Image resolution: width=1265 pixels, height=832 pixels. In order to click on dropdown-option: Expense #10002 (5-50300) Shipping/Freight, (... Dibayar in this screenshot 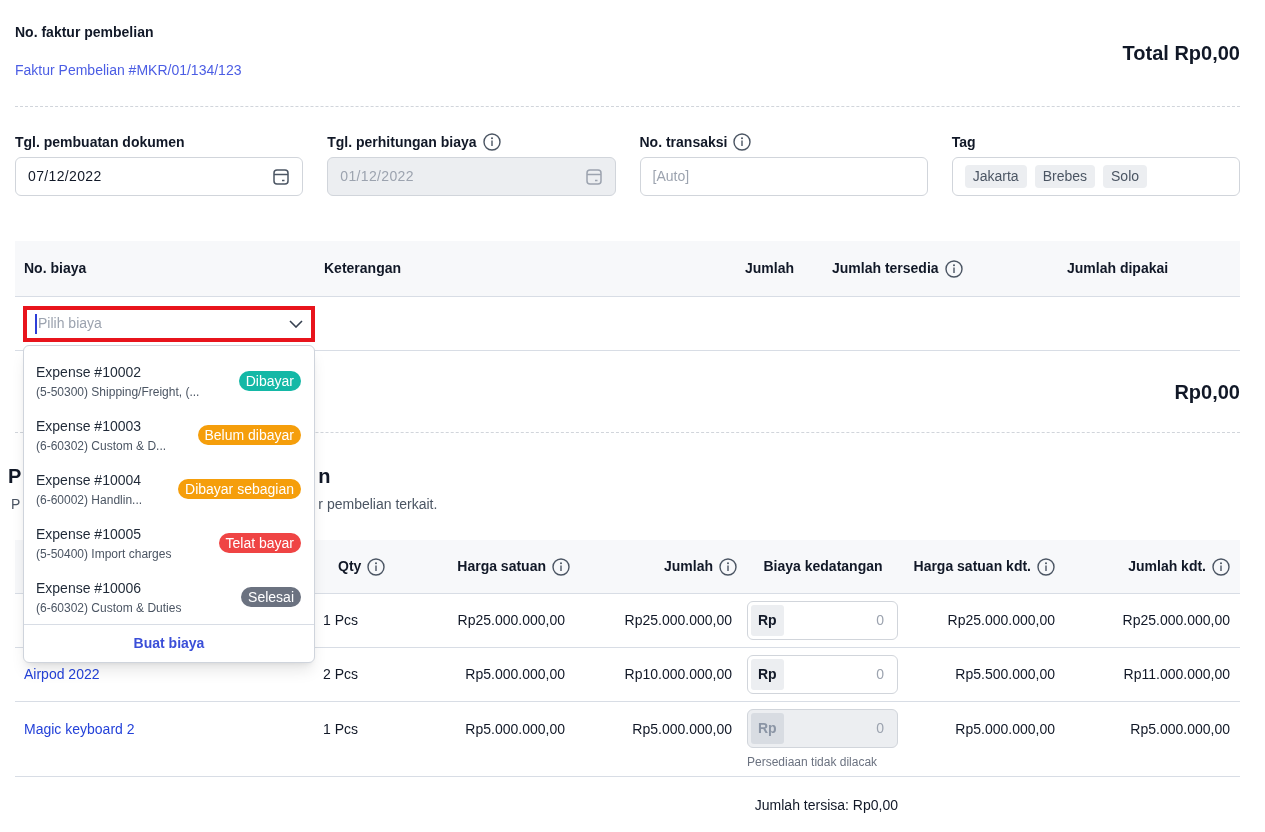, I will do `click(169, 381)`.